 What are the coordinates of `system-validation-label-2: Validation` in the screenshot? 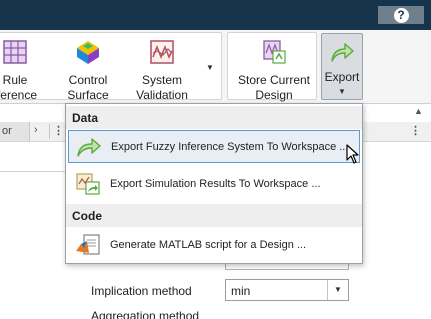 It's located at (162, 95).